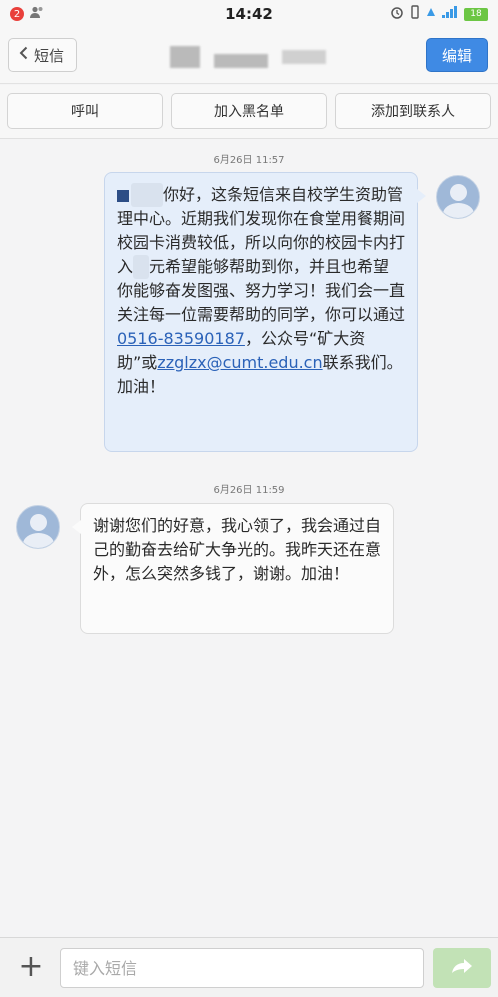 The width and height of the screenshot is (498, 997). What do you see at coordinates (415, 14) in the screenshot?
I see `vibrate-icon` at bounding box center [415, 14].